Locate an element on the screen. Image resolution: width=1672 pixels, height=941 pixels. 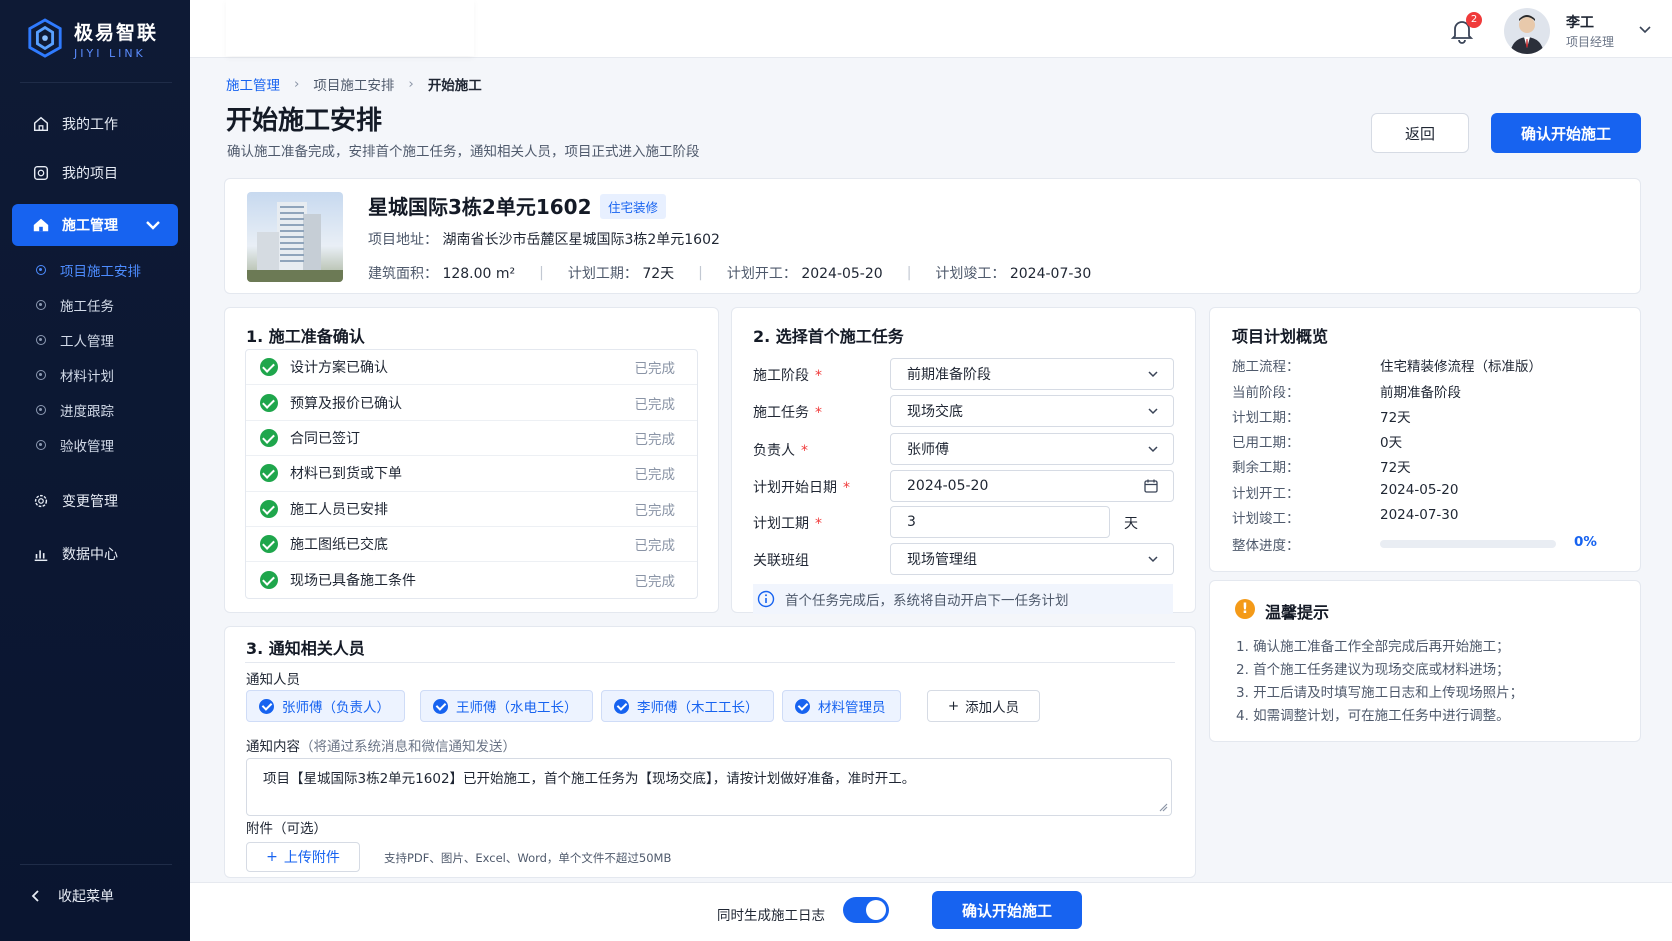
checklist-item: 材料已到货或下单 已完成 is located at coordinates (471, 474).